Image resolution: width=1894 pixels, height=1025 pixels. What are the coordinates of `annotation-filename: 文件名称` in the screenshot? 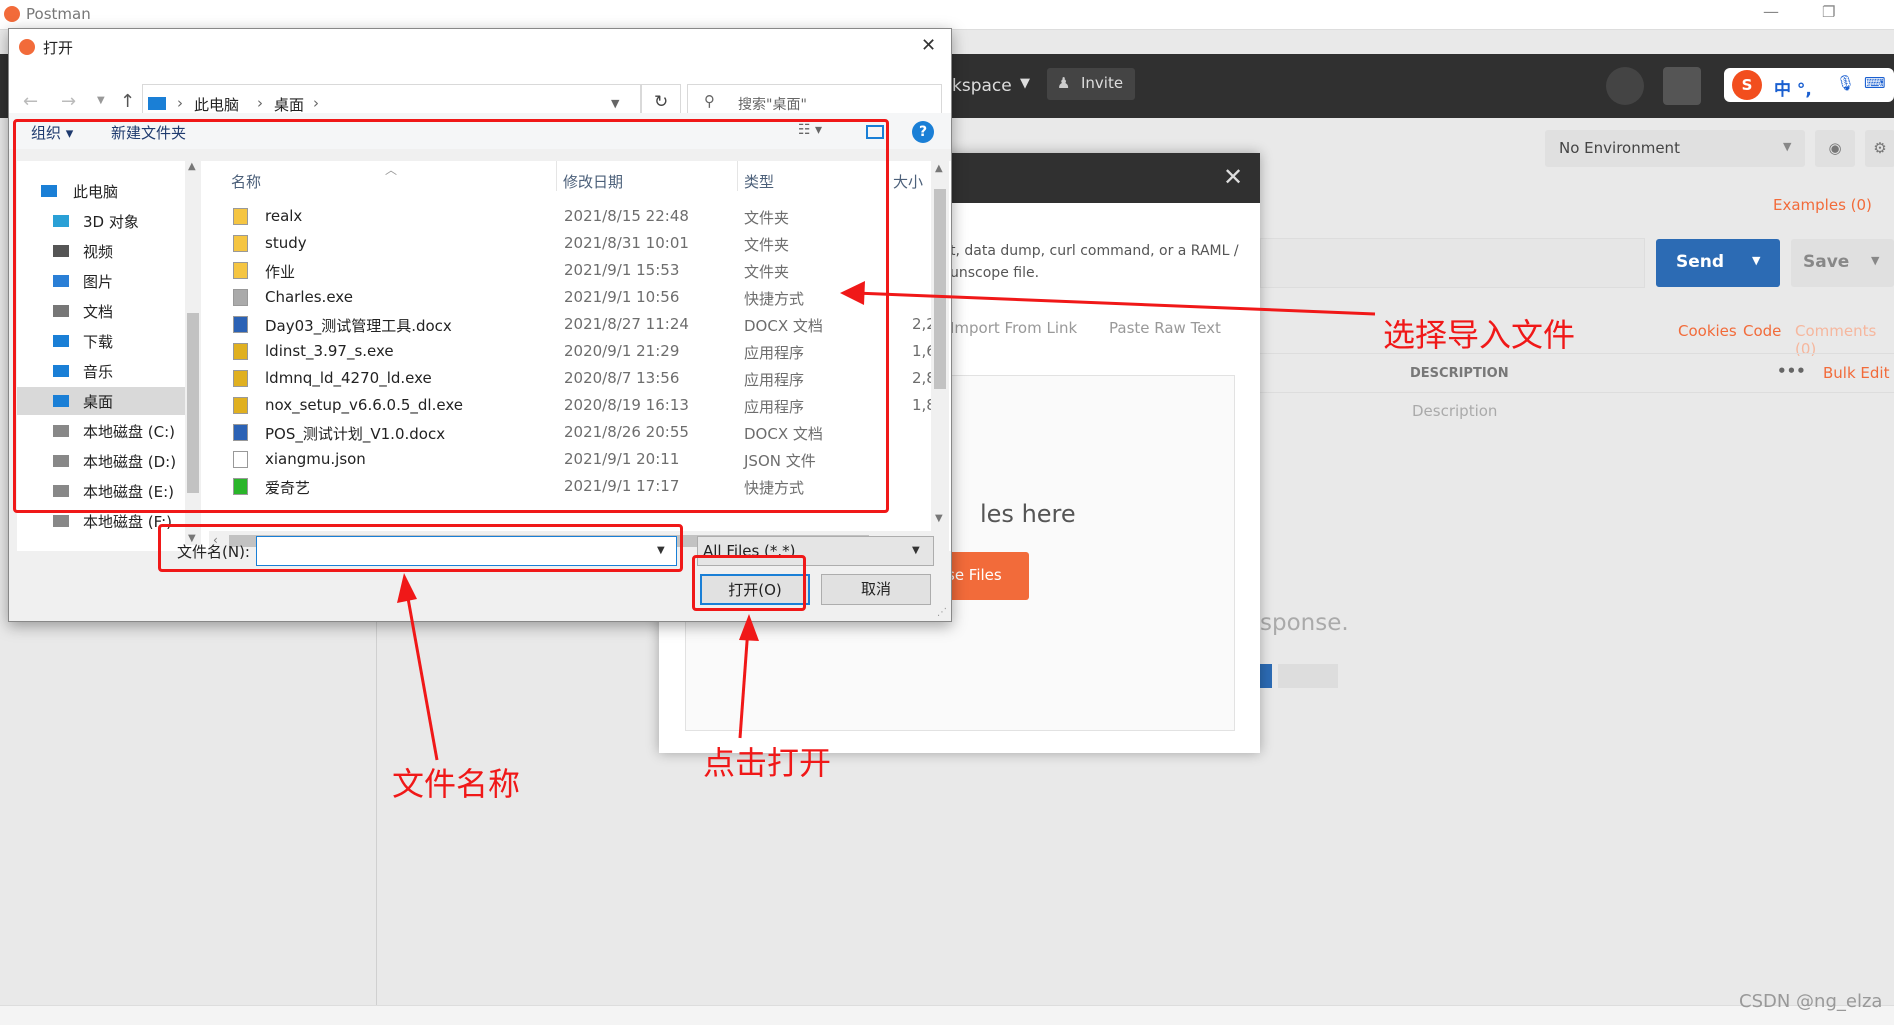 It's located at (456, 784).